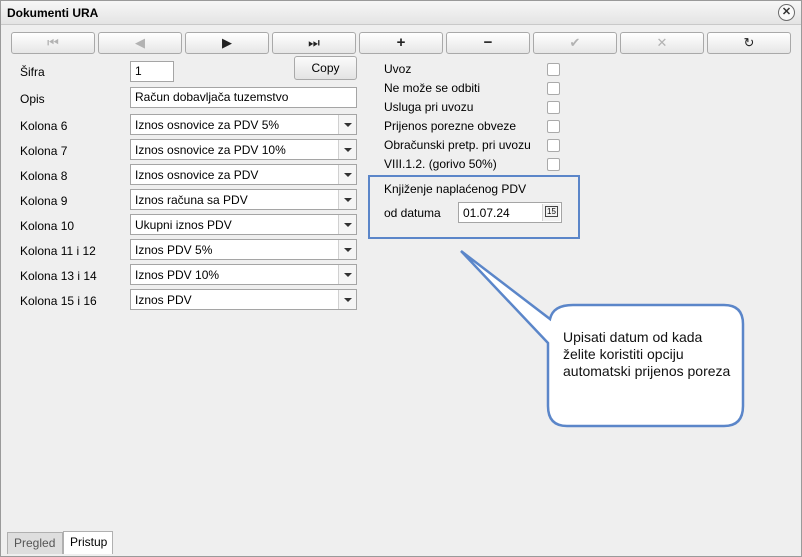 This screenshot has width=802, height=557. Describe the element at coordinates (88, 542) in the screenshot. I see `tab-pristup: Pristup` at that location.